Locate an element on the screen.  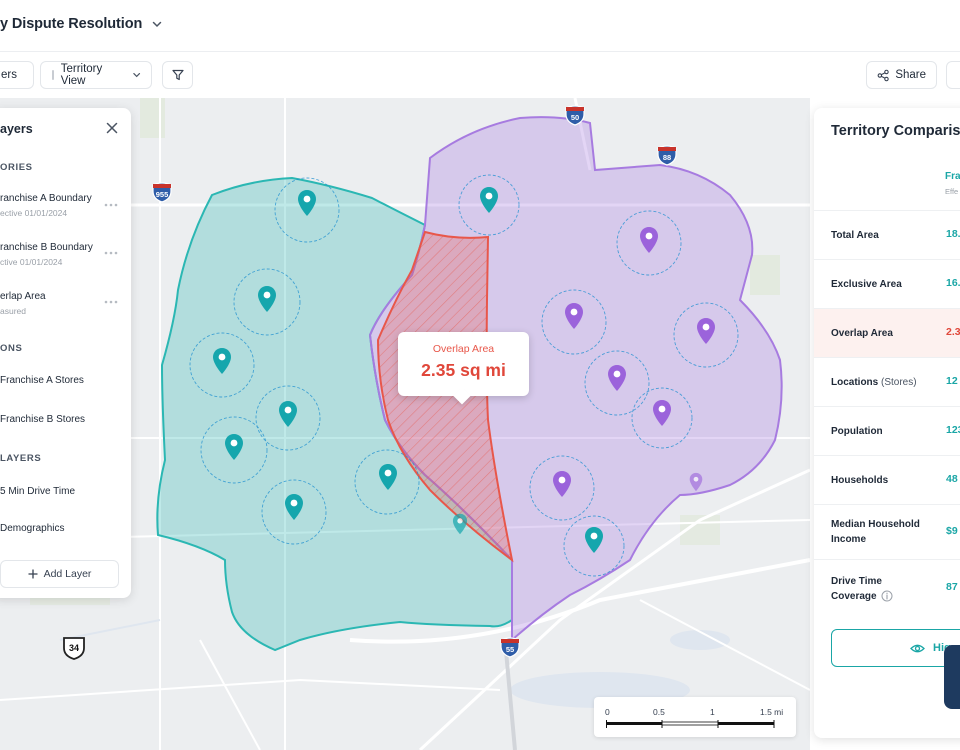
layer-item-franchise-a-boundary: ranchise A Boundary ective 01/01/2024 is located at coordinates (46, 205).